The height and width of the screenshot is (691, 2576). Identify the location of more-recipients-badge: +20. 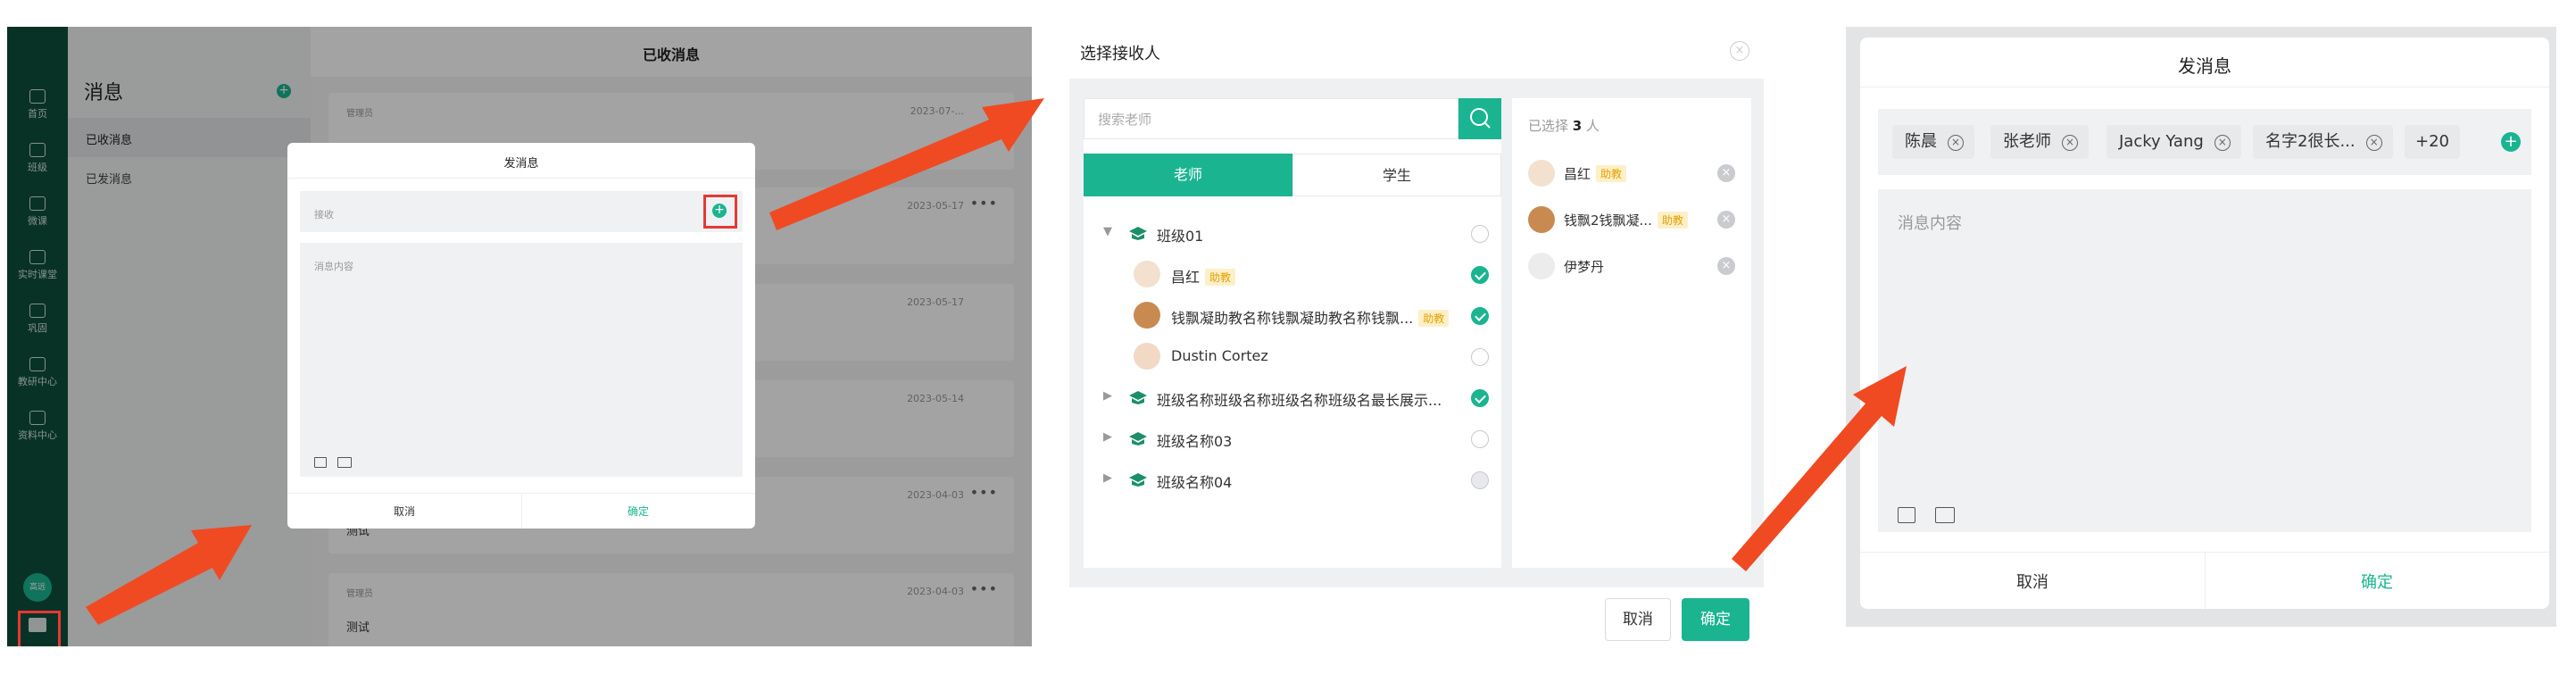
(2433, 142).